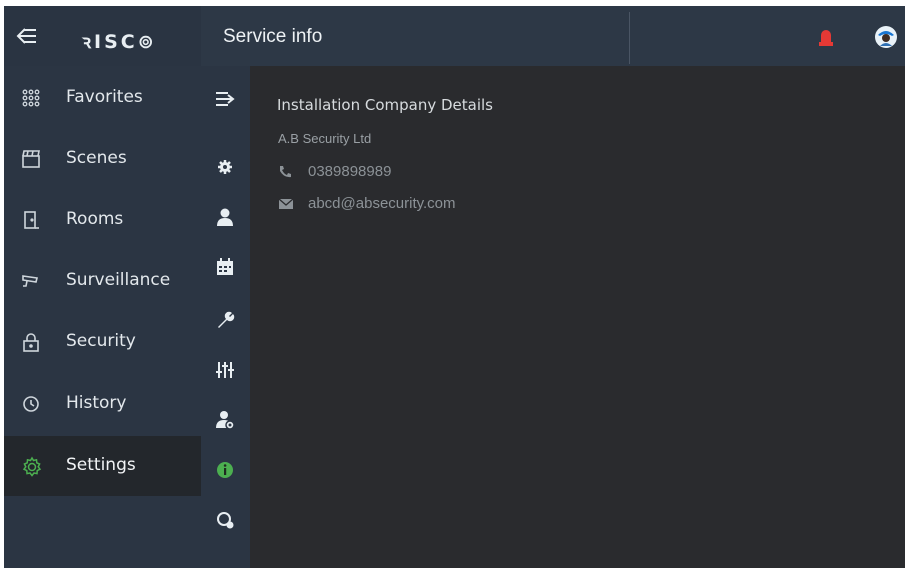 This screenshot has height=569, width=909. What do you see at coordinates (349, 171) in the screenshot?
I see `phone-number: 0389898989` at bounding box center [349, 171].